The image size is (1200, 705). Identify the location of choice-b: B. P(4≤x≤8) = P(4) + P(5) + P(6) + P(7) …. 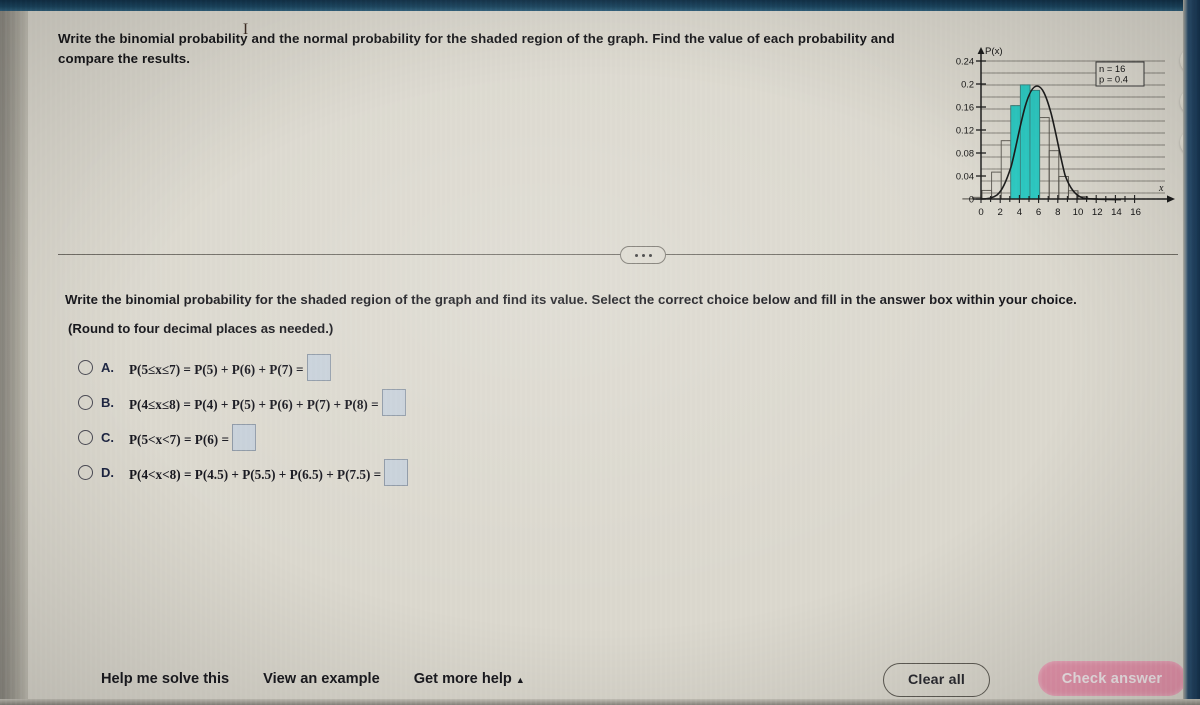
(603, 402).